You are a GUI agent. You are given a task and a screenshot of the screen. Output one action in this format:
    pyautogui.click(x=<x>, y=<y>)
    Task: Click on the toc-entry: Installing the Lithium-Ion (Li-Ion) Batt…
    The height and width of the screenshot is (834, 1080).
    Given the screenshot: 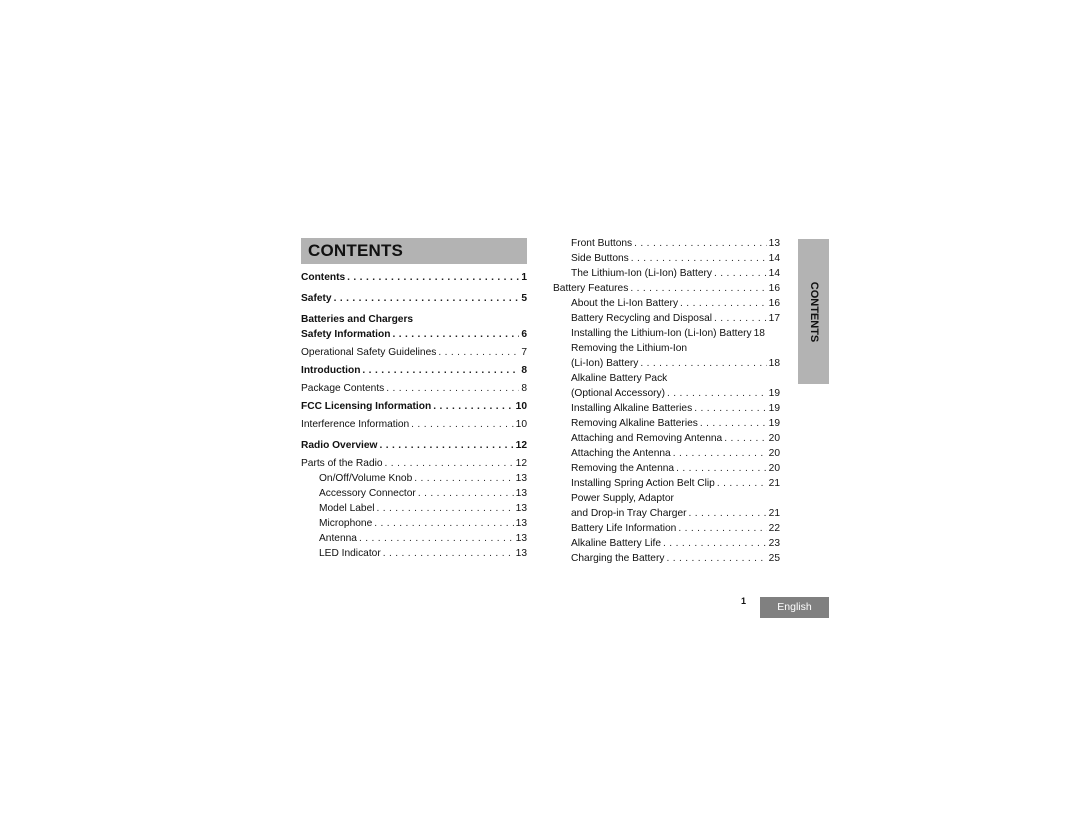 What is the action you would take?
    pyautogui.click(x=666, y=333)
    